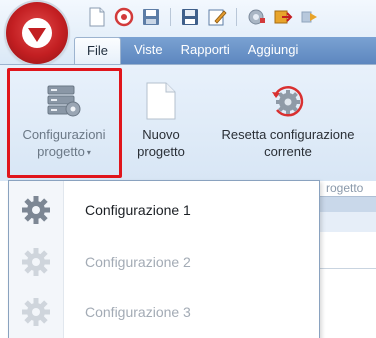 The width and height of the screenshot is (376, 338). Describe the element at coordinates (161, 134) in the screenshot. I see `new-project-label-line1: Nuovo` at that location.